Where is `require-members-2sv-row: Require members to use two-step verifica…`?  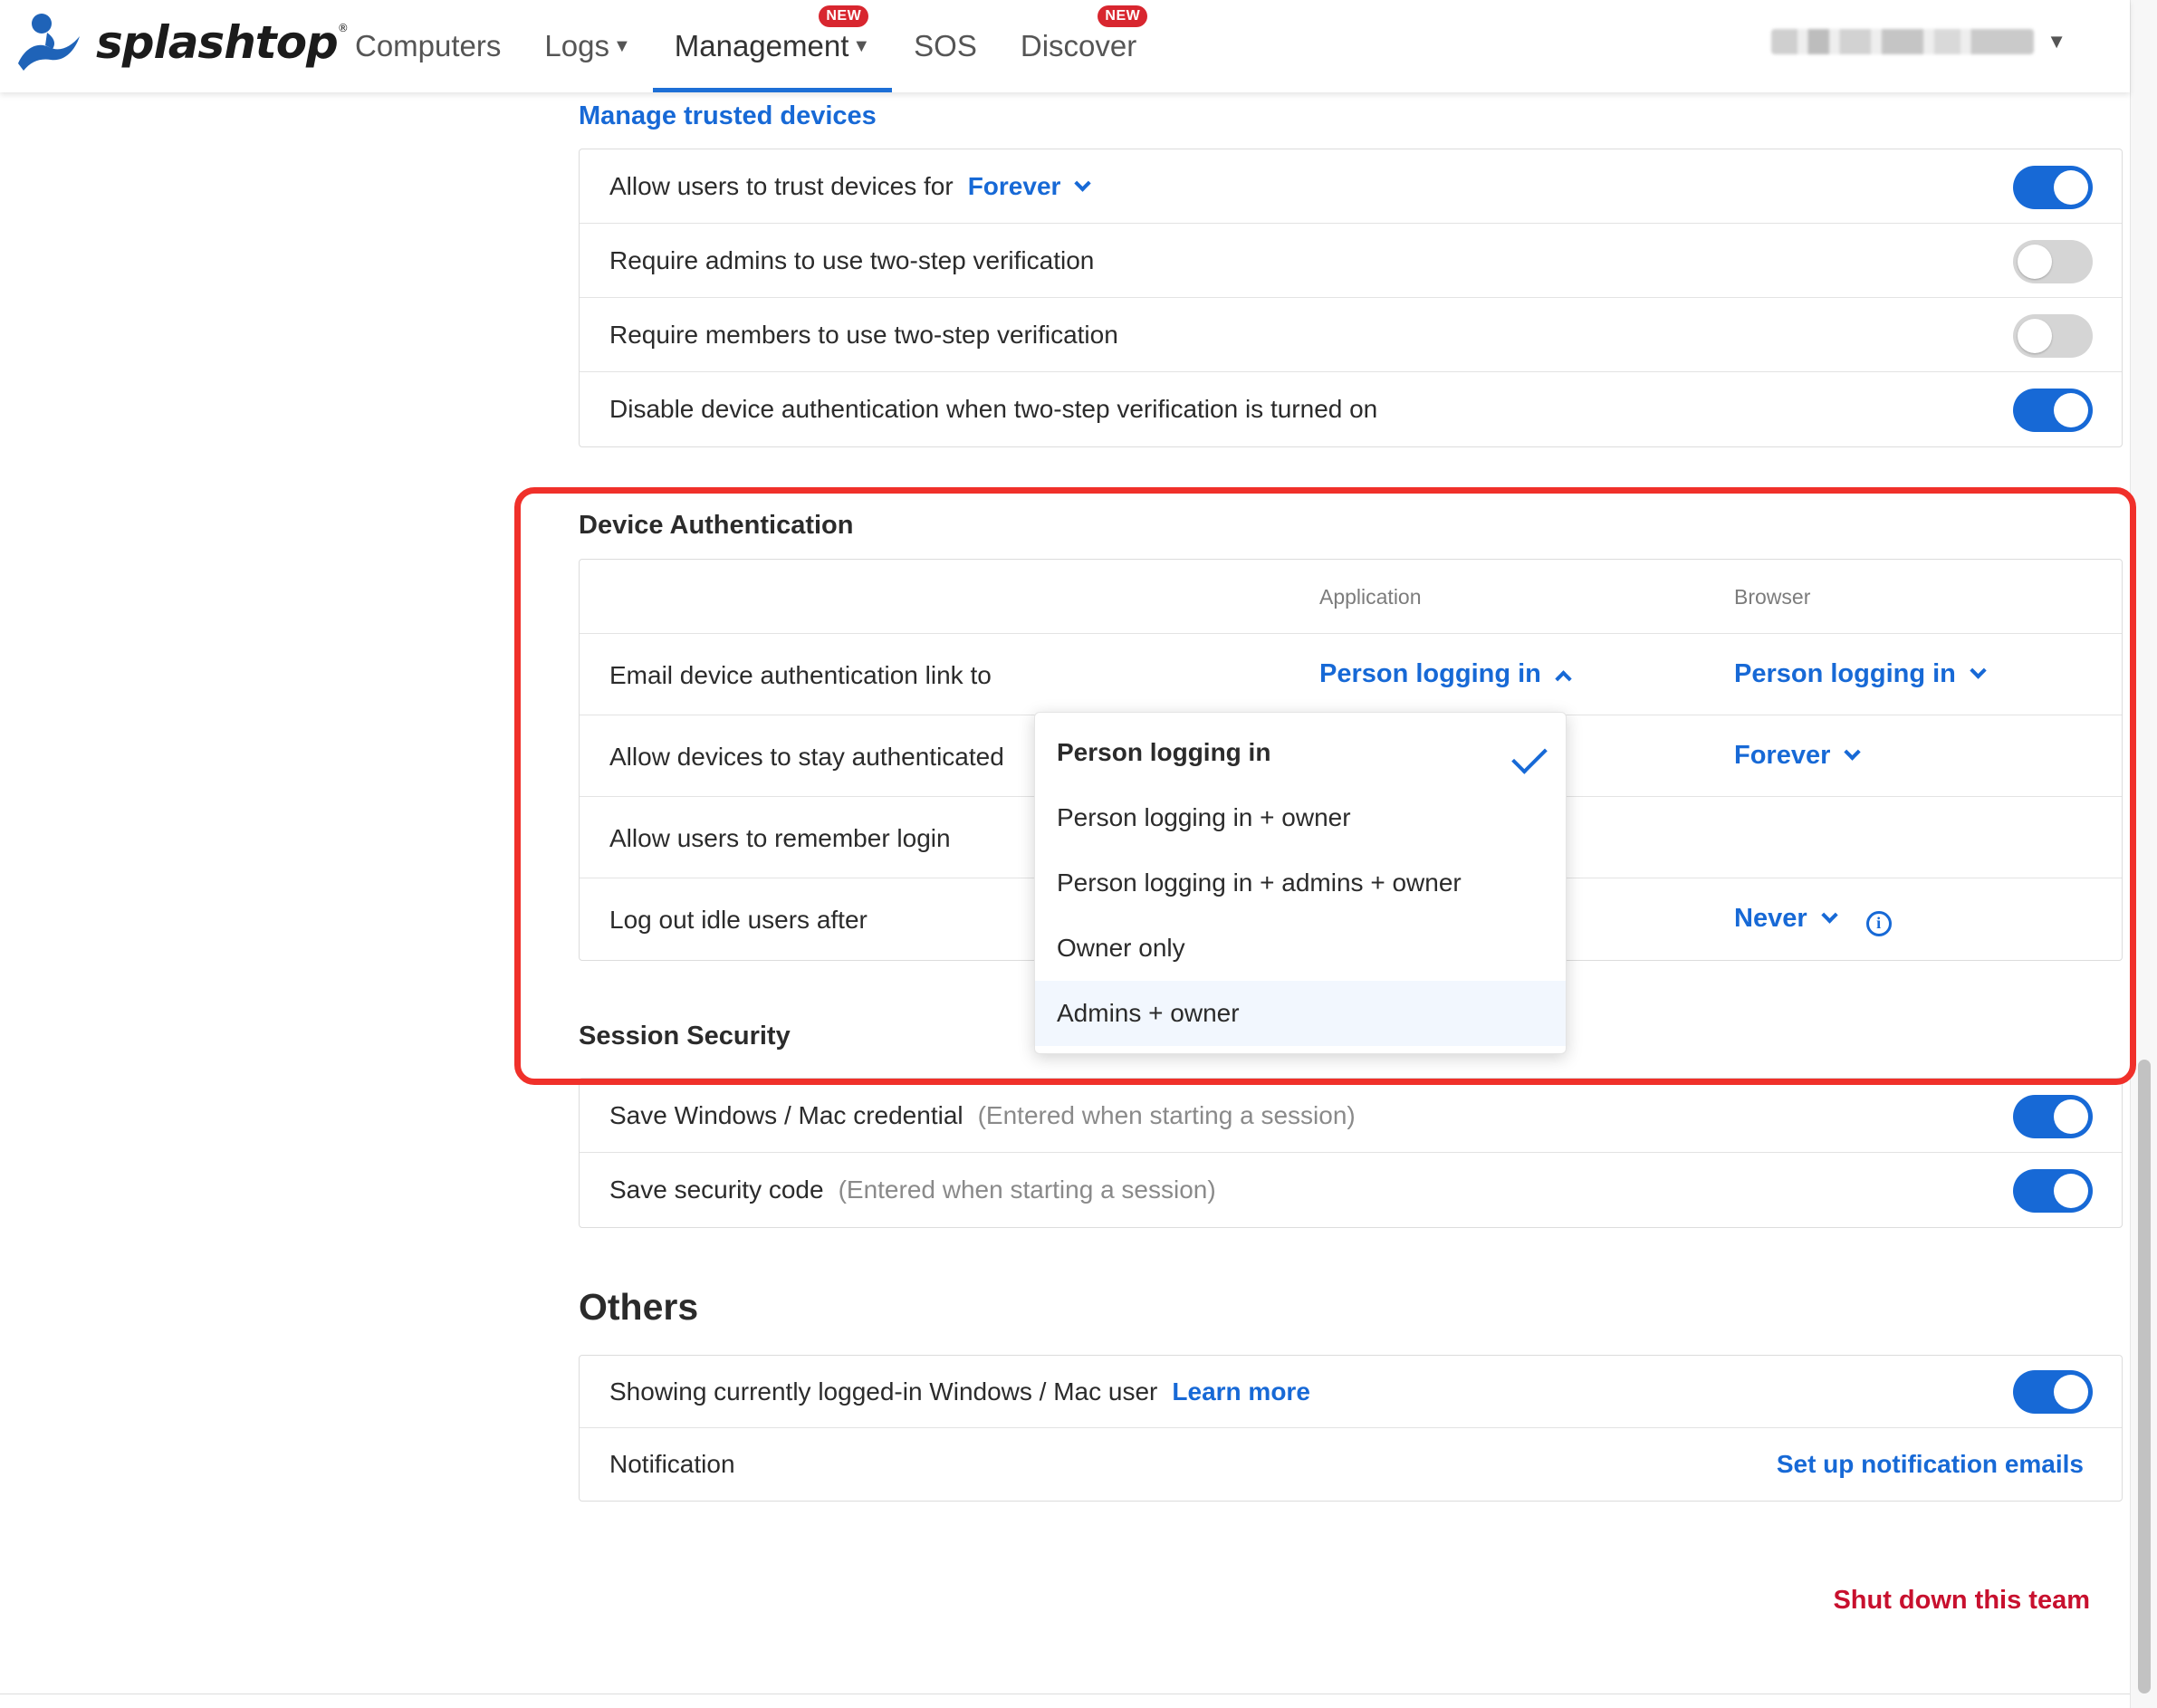 require-members-2sv-row: Require members to use two-step verifica… is located at coordinates (1351, 335).